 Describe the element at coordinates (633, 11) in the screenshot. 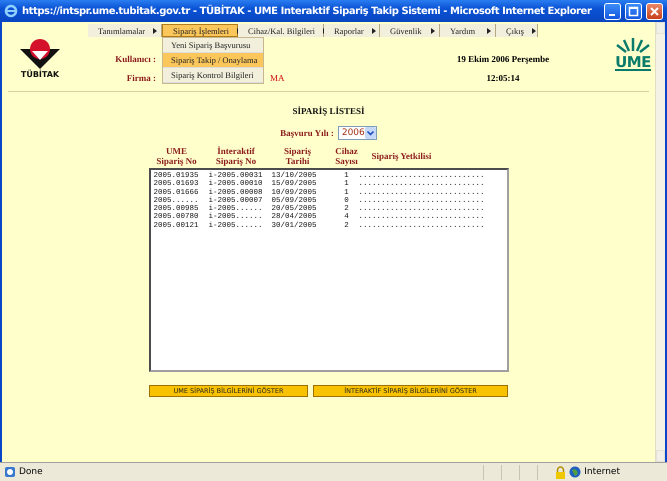

I see `maximize-button` at that location.